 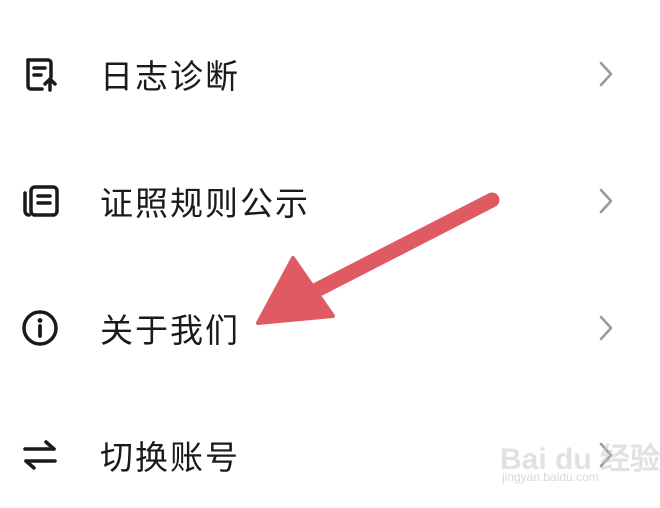 I want to click on license-cards-icon, so click(x=40, y=201).